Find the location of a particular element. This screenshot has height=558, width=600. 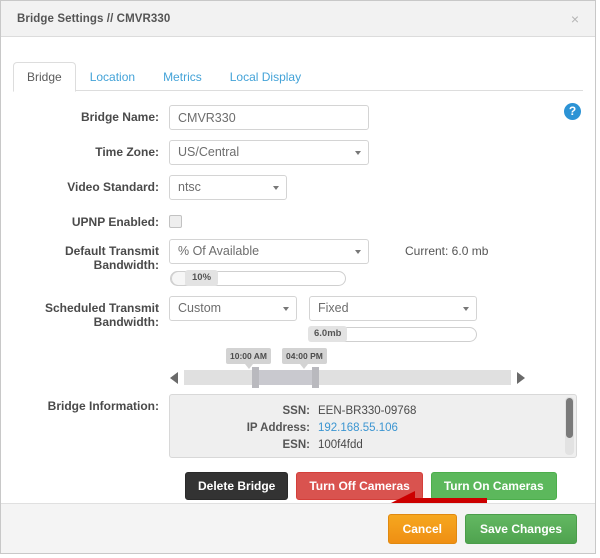

time-zone-select: US/Central is located at coordinates (269, 152).